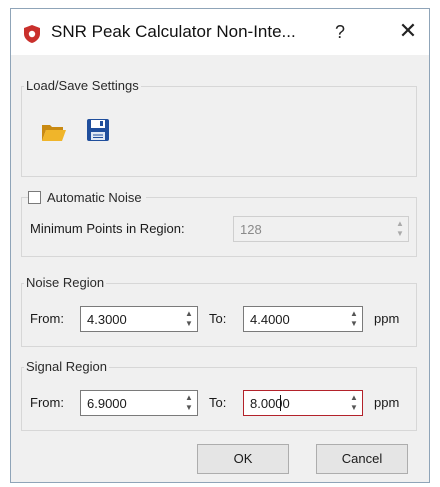 Image resolution: width=440 pixels, height=487 pixels. What do you see at coordinates (354, 403) in the screenshot?
I see `signal-to-spin-arrows: ▲ ▼` at bounding box center [354, 403].